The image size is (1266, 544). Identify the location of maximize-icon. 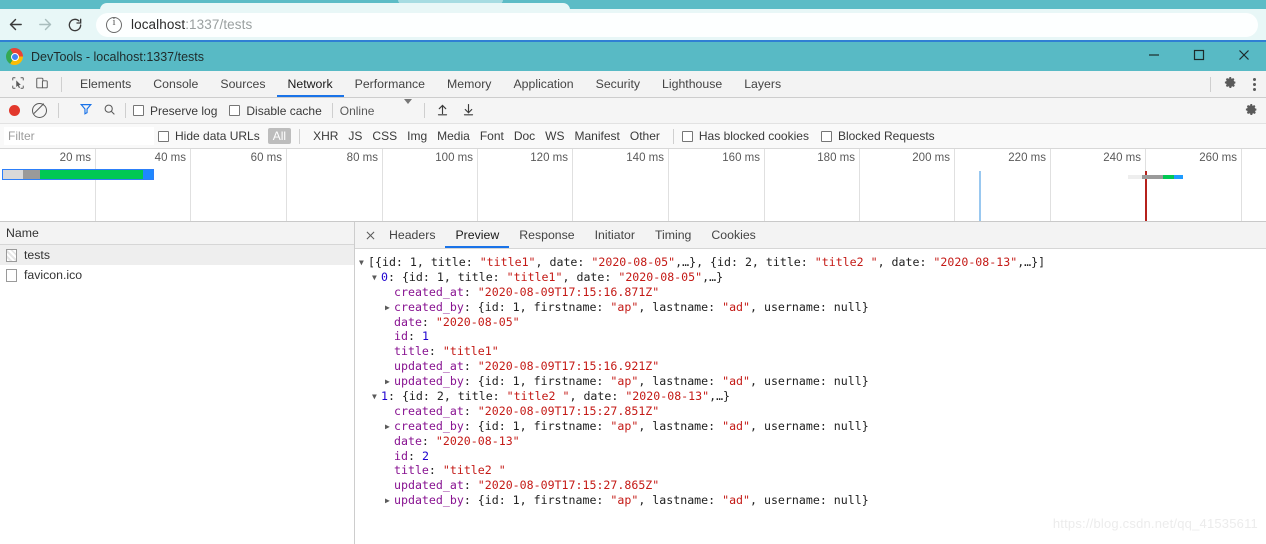
(1199, 56).